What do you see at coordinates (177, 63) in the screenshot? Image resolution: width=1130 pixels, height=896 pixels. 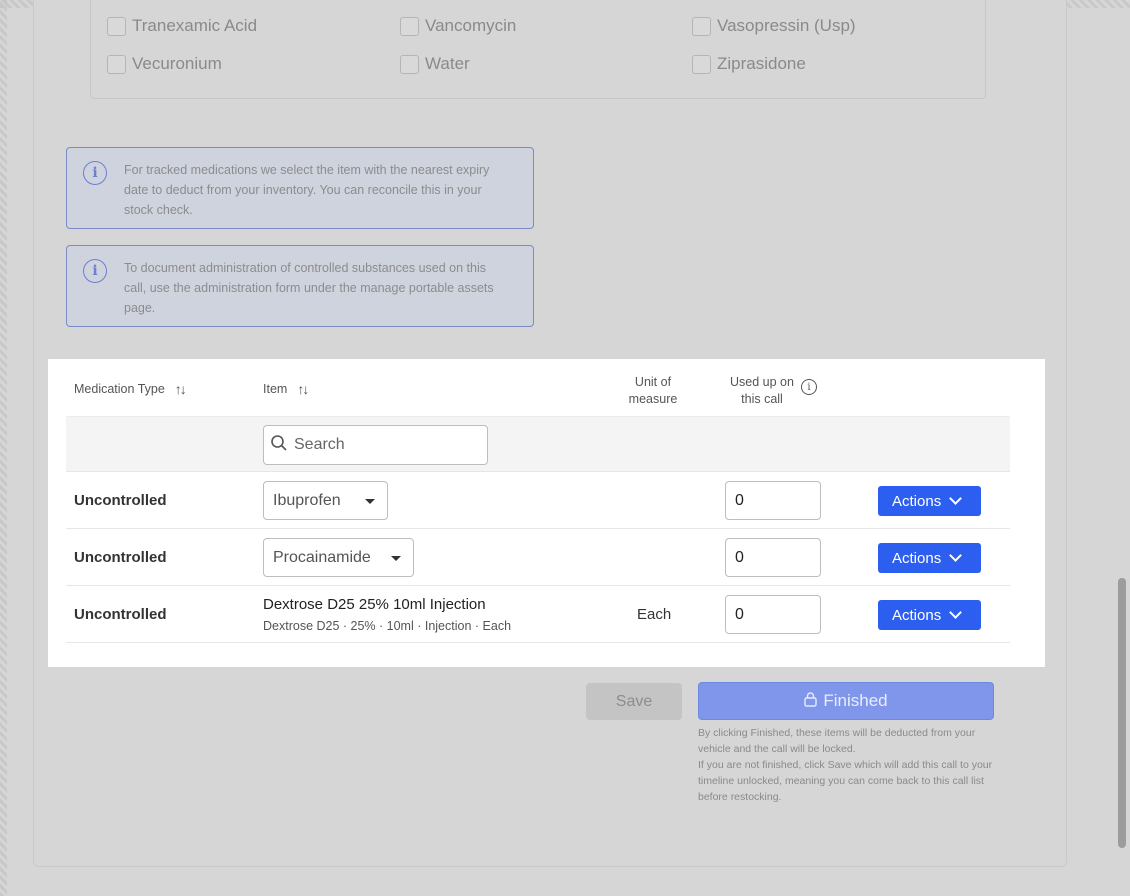 I see `checkbox-label: Vecuronium` at bounding box center [177, 63].